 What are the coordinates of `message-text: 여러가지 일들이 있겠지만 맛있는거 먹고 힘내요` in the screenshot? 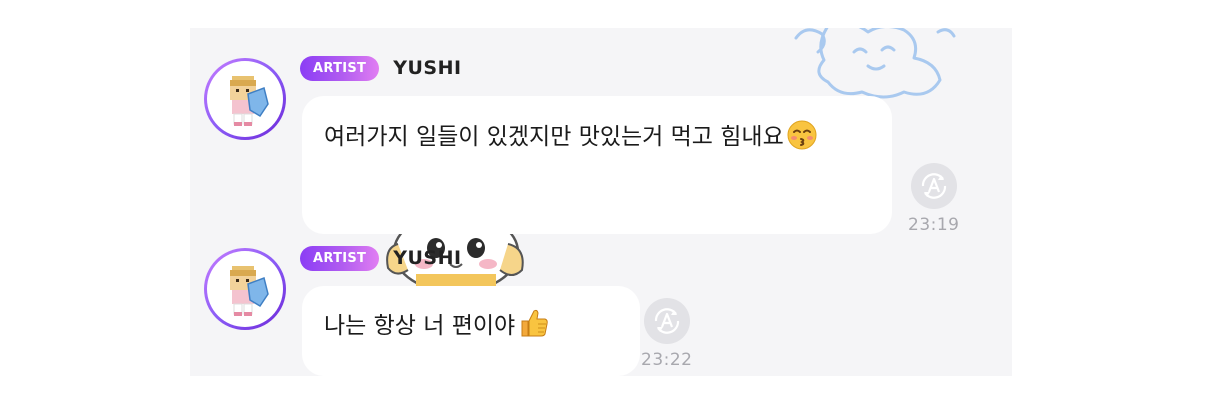 It's located at (554, 137).